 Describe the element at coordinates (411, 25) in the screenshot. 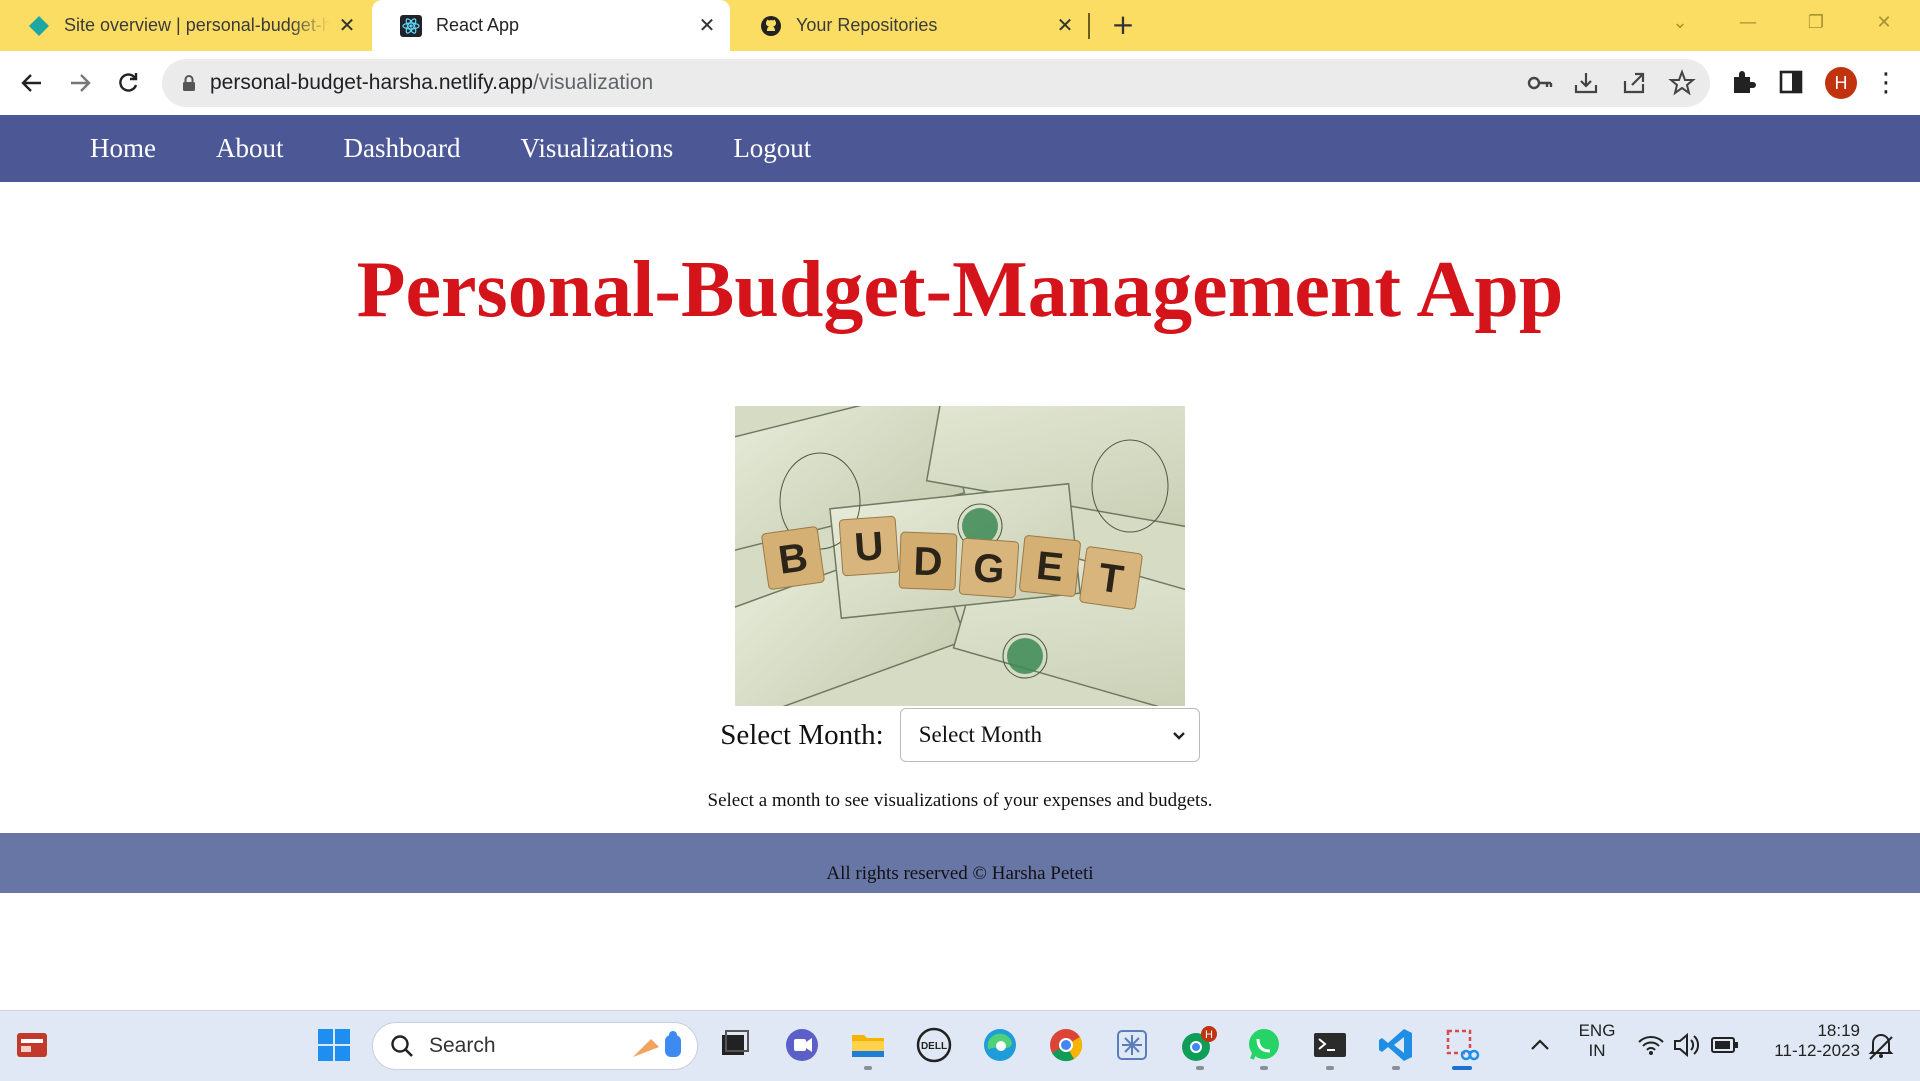

I see `react-icon` at that location.